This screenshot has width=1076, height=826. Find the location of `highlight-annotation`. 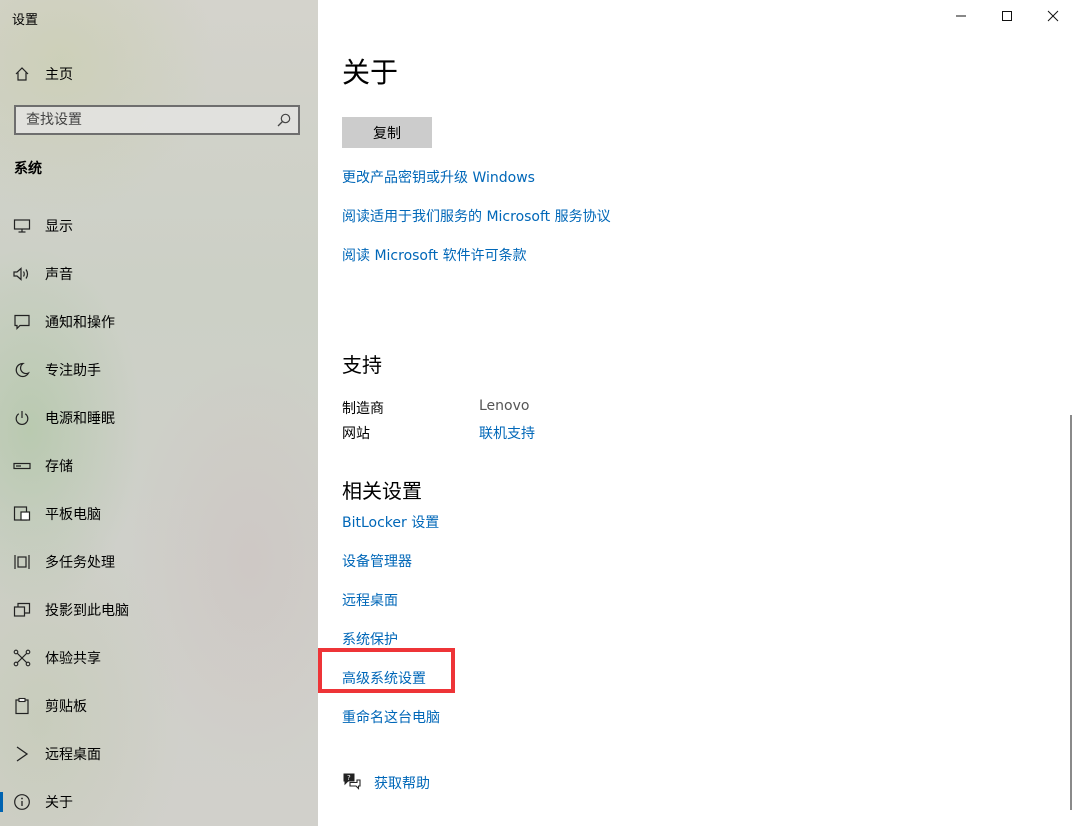

highlight-annotation is located at coordinates (386, 670).